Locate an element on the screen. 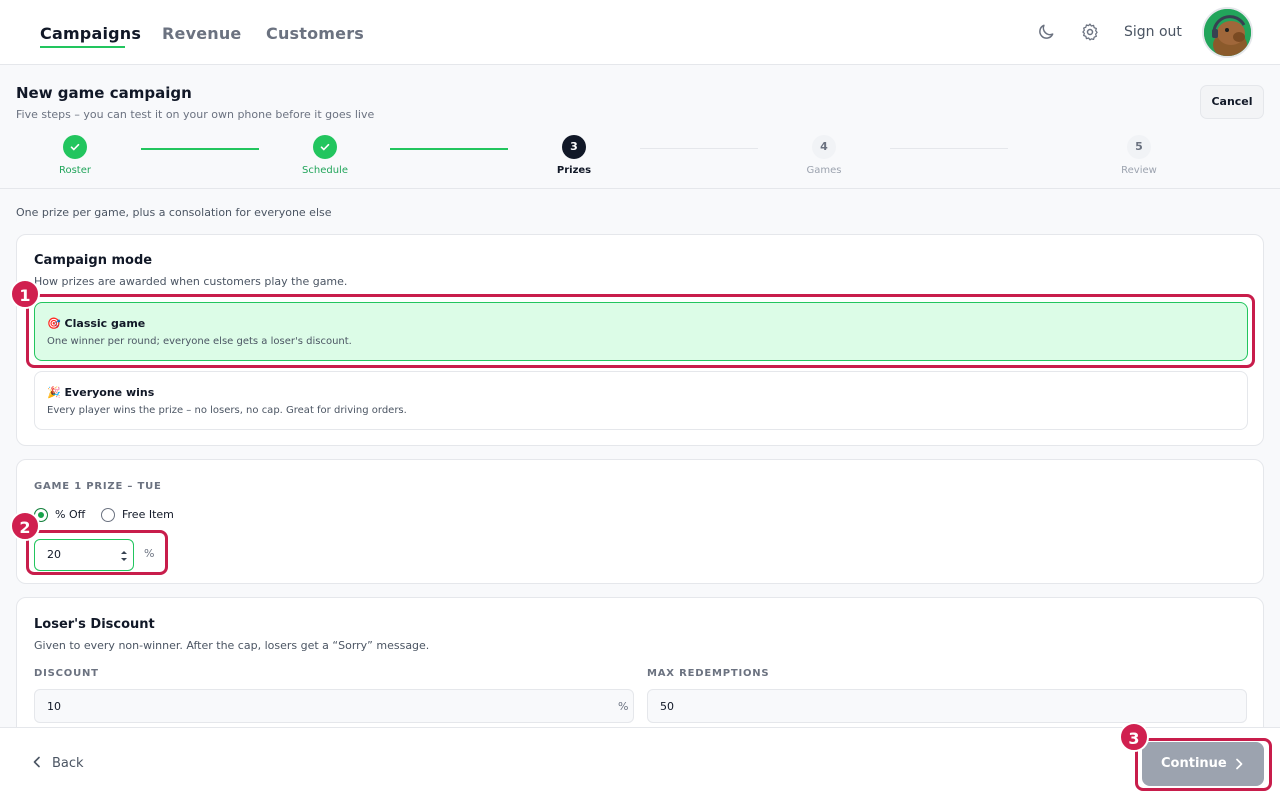 This screenshot has height=800, width=1280. moon-icon is located at coordinates (1046, 32).